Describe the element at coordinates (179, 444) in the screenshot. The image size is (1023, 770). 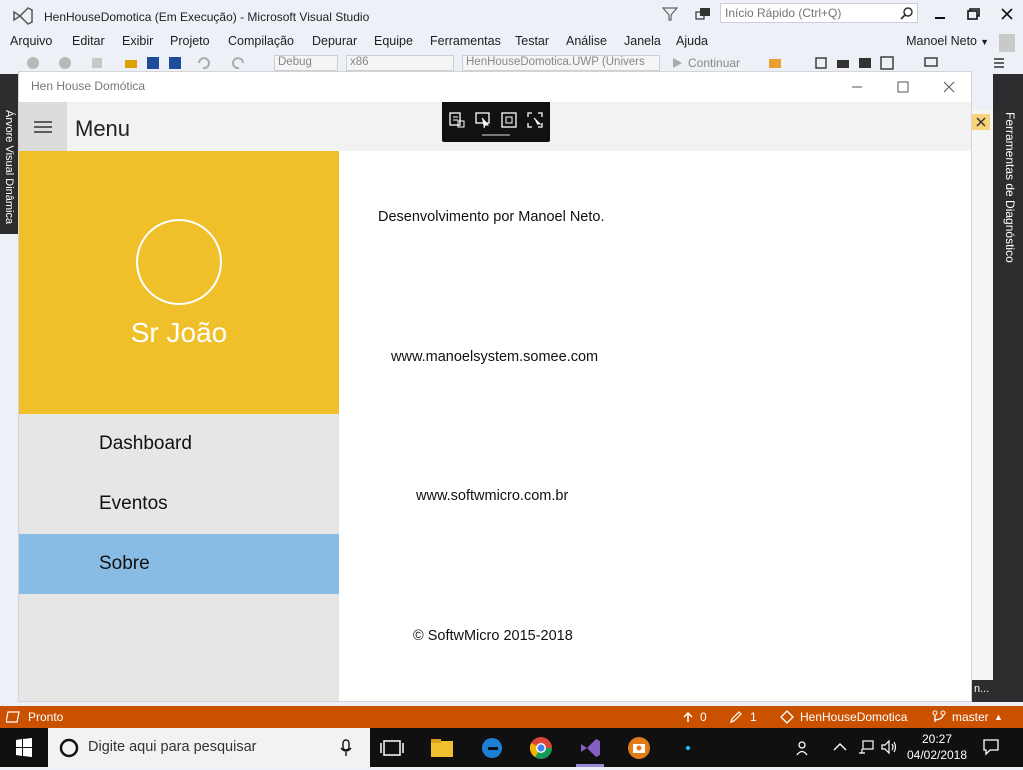
I see `nav-item-dashboard: Dashboard` at that location.